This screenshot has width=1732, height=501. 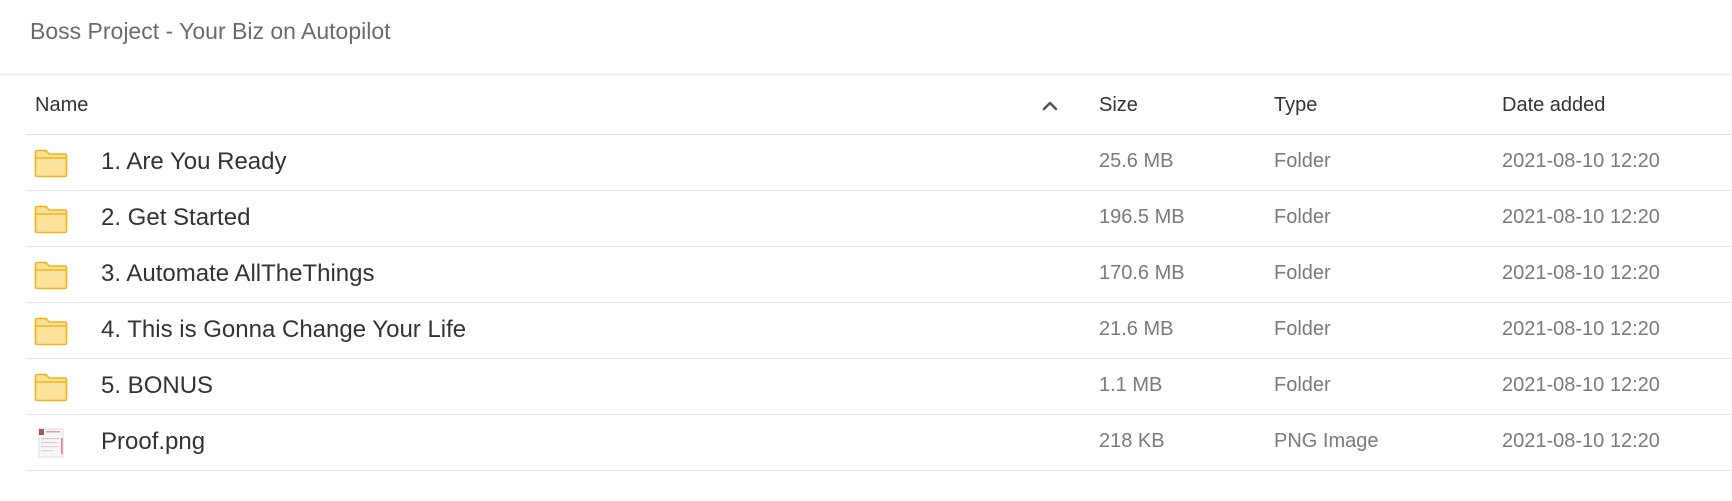 I want to click on file-name: 2. Get Started, so click(x=175, y=218).